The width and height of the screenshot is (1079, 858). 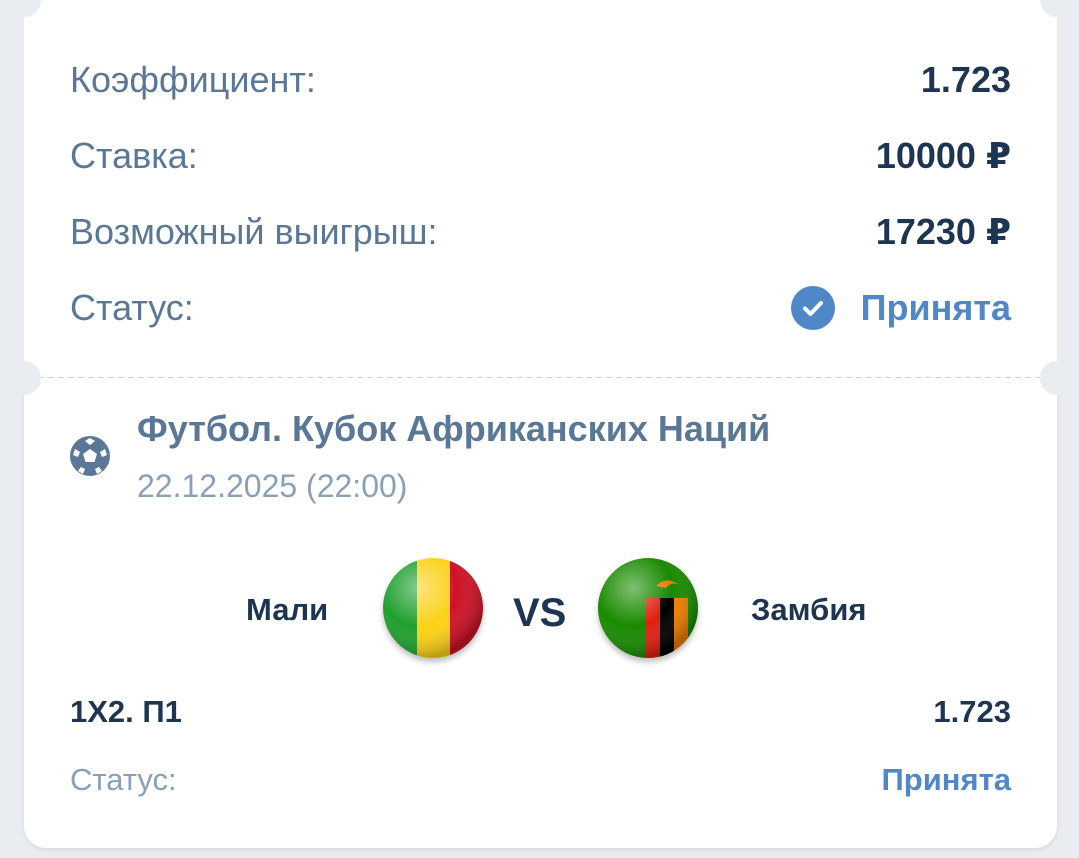 I want to click on coefficient-value: 1.723, so click(x=965, y=79).